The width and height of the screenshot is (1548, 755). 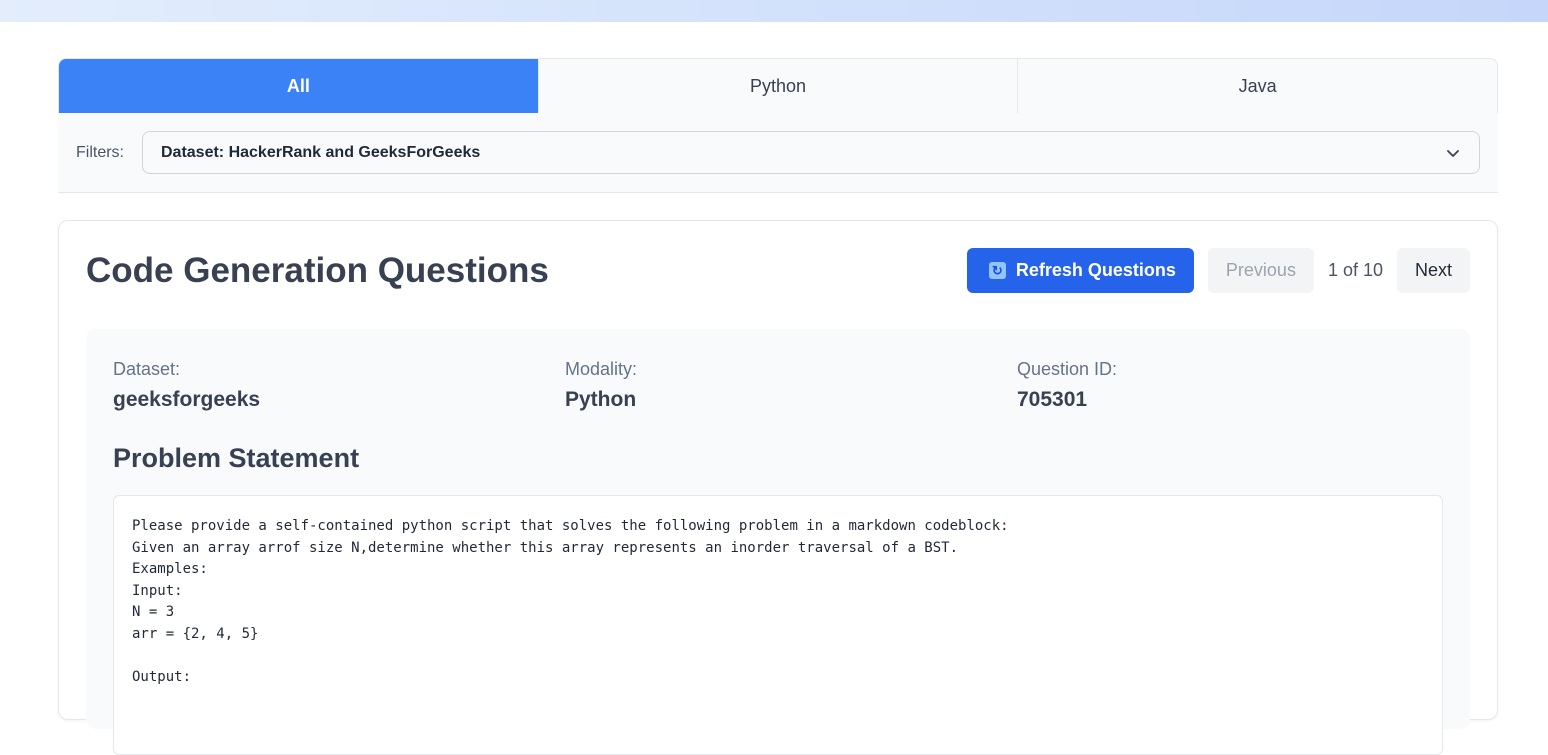 I want to click on meta-dataset: Dataset: geeksforgeeks, so click(x=186, y=385).